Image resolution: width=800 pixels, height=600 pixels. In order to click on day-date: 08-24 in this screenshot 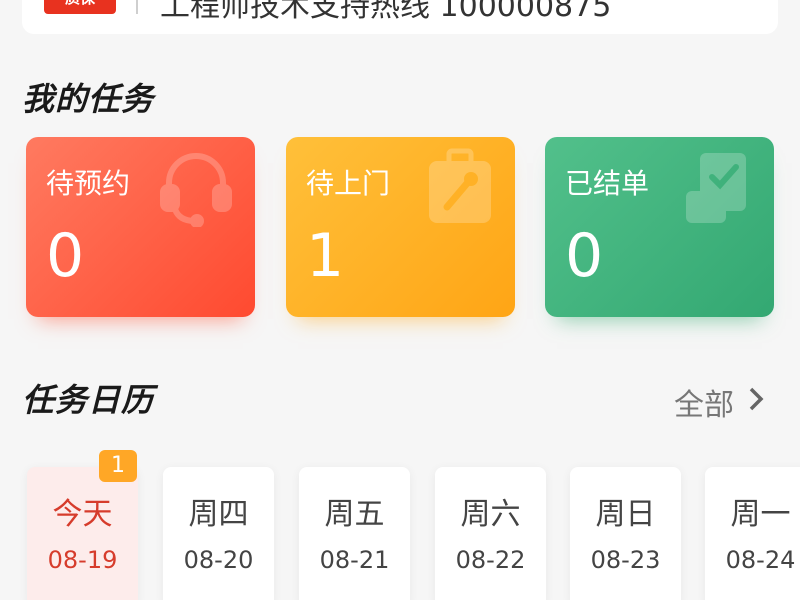, I will do `click(760, 560)`.